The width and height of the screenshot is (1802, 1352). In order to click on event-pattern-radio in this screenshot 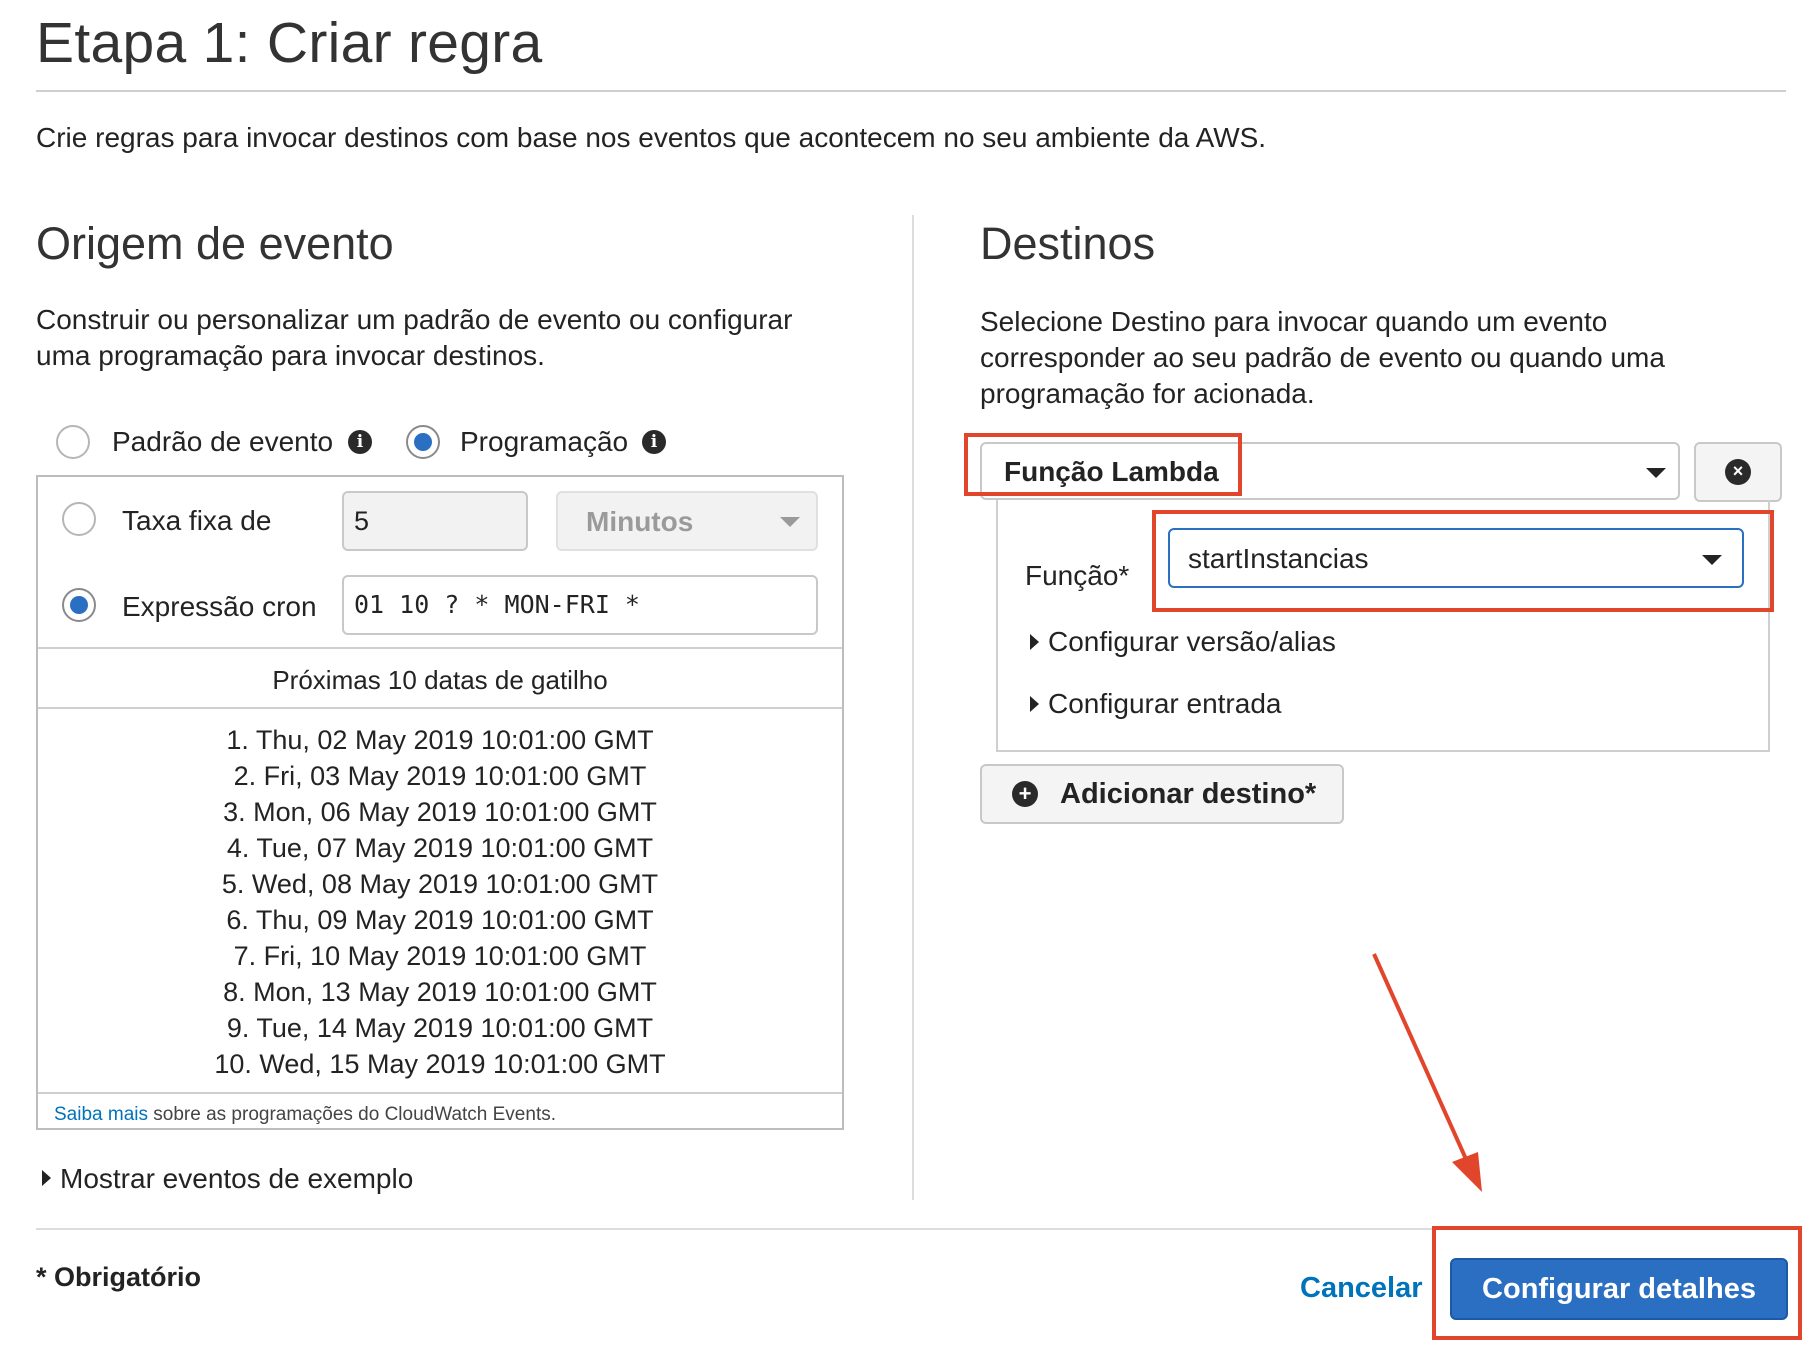, I will do `click(73, 442)`.